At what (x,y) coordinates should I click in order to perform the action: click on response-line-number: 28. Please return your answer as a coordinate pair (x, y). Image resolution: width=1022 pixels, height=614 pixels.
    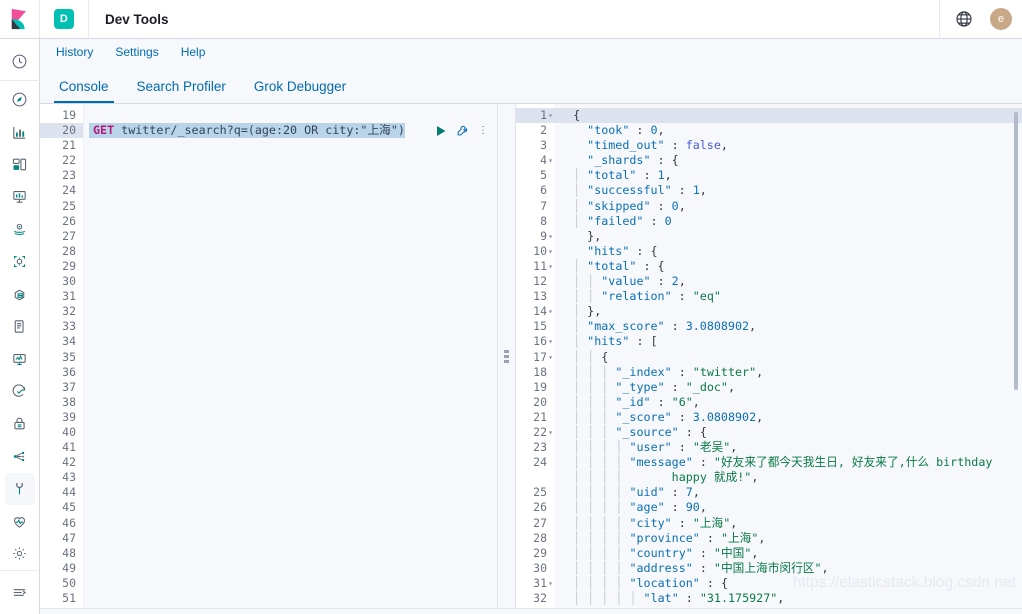
    Looking at the image, I should click on (540, 537).